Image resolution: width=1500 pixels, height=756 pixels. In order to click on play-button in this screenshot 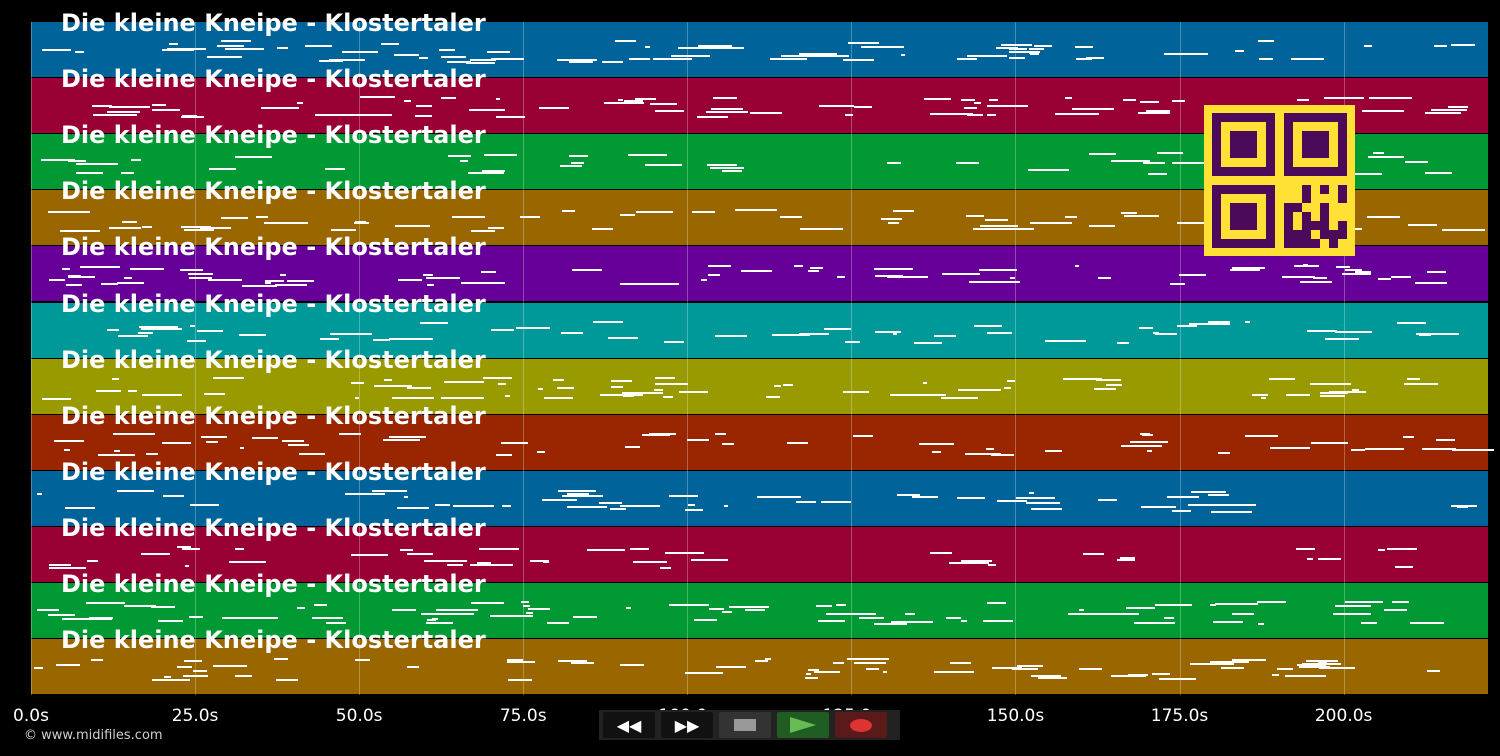, I will do `click(803, 725)`.